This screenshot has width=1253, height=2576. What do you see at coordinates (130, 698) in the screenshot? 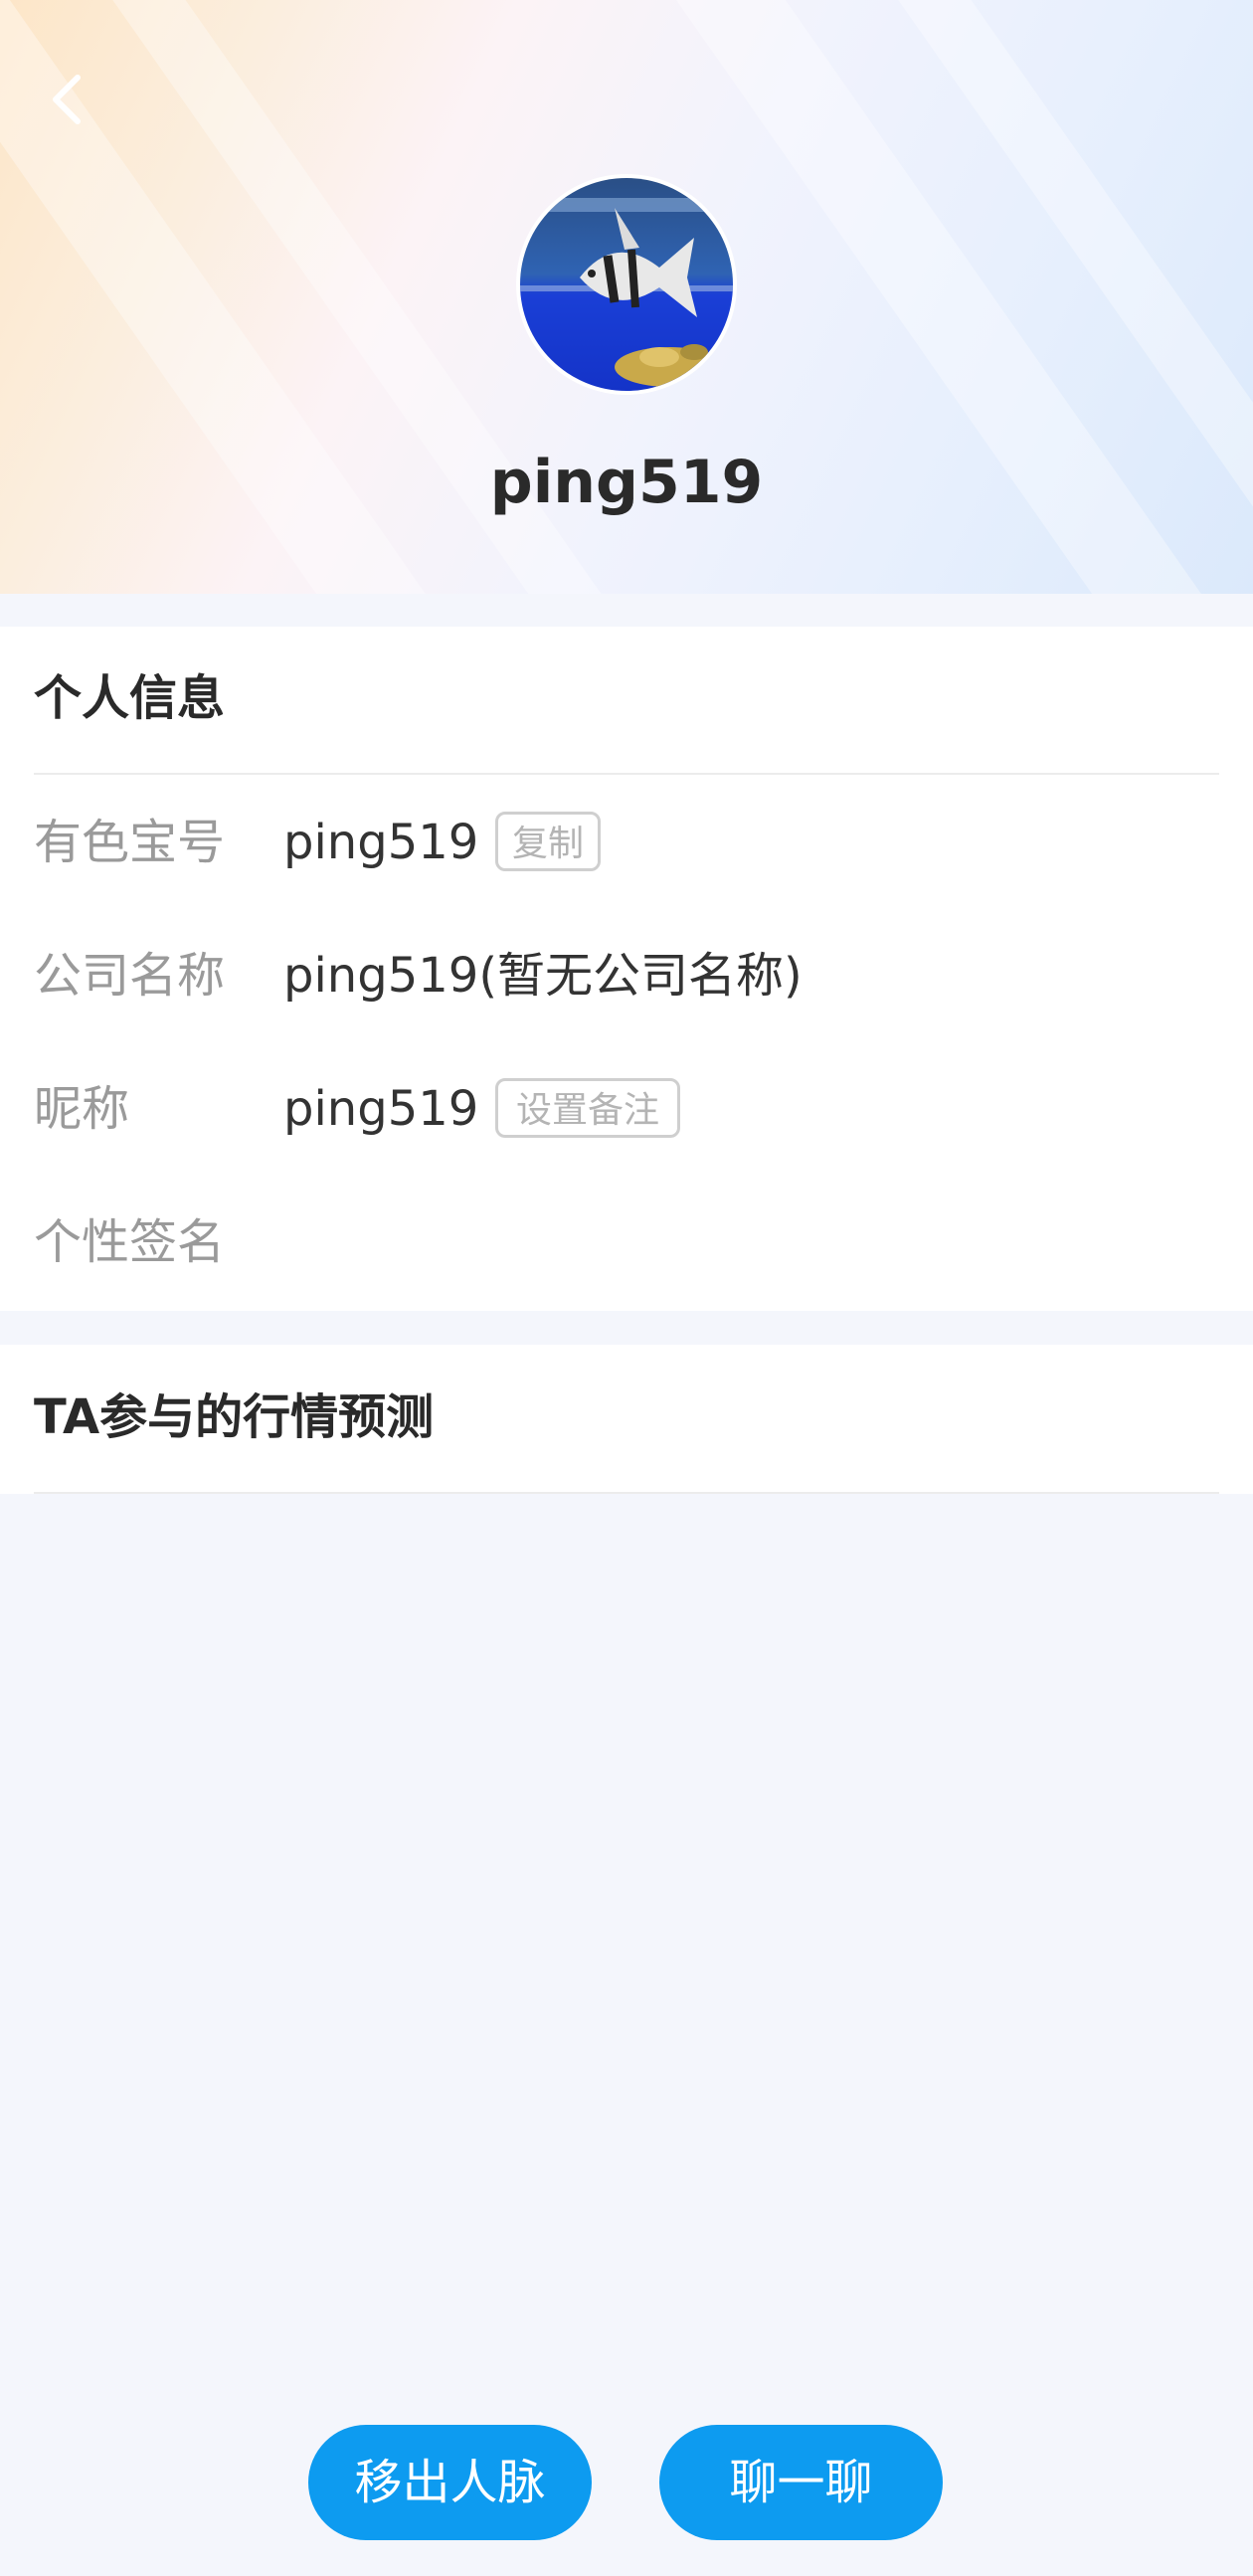
I see `section-title: 个人信息` at bounding box center [130, 698].